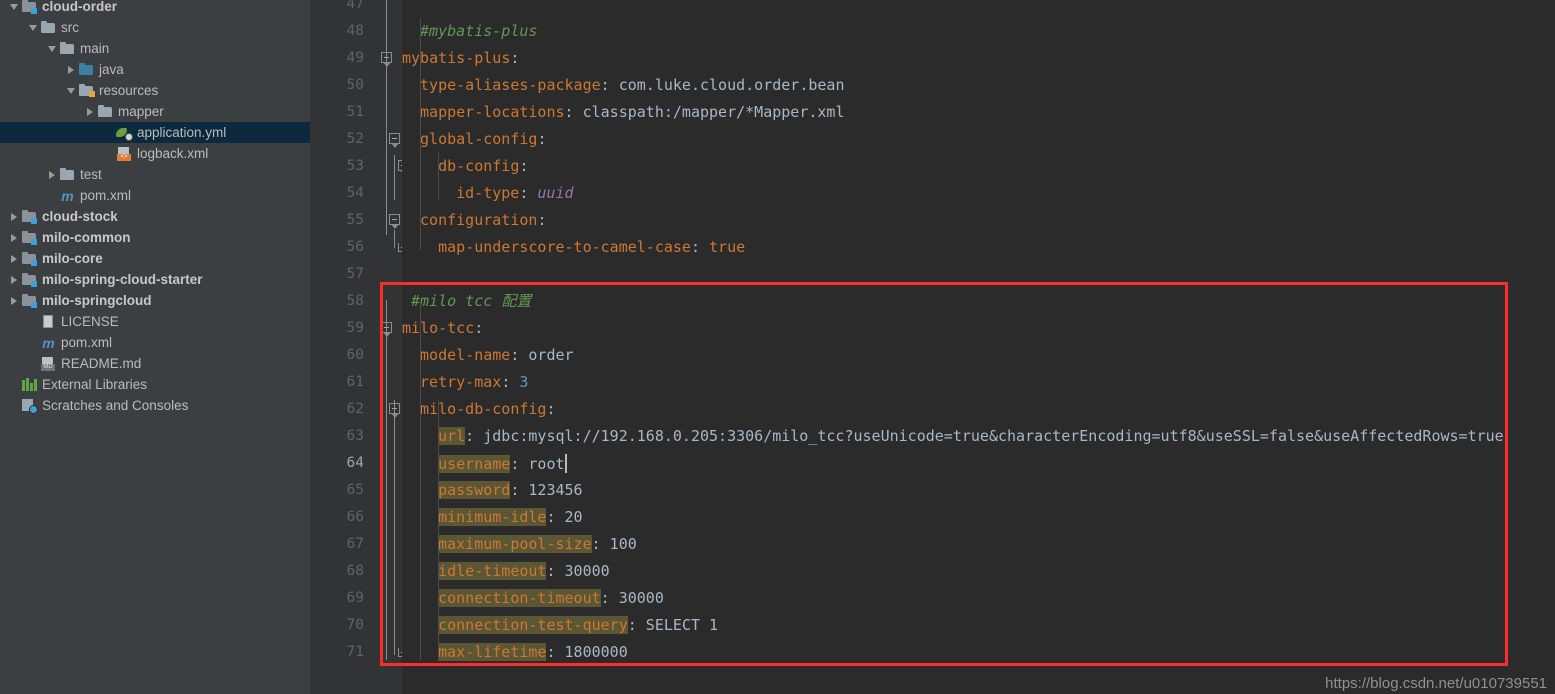  I want to click on tree-item-application-yml: application.yml, so click(155, 132).